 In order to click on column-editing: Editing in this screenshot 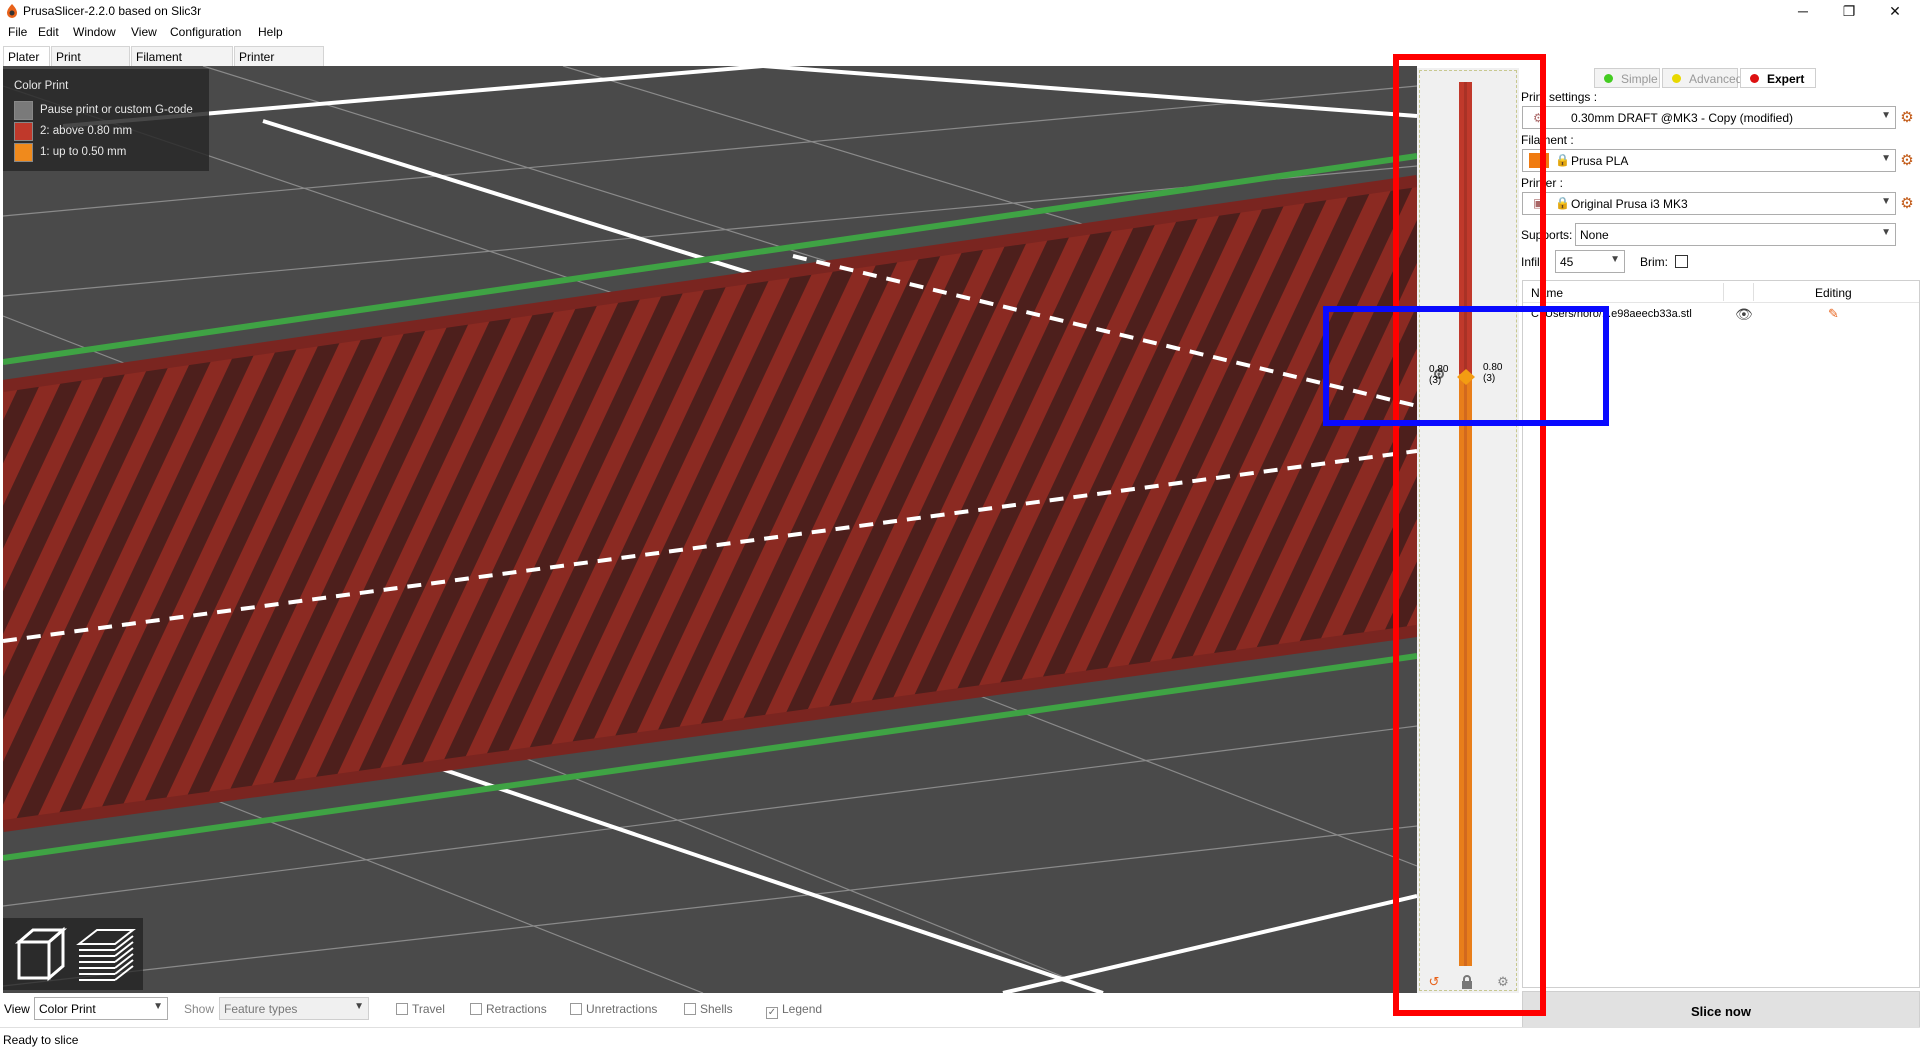, I will do `click(1833, 293)`.